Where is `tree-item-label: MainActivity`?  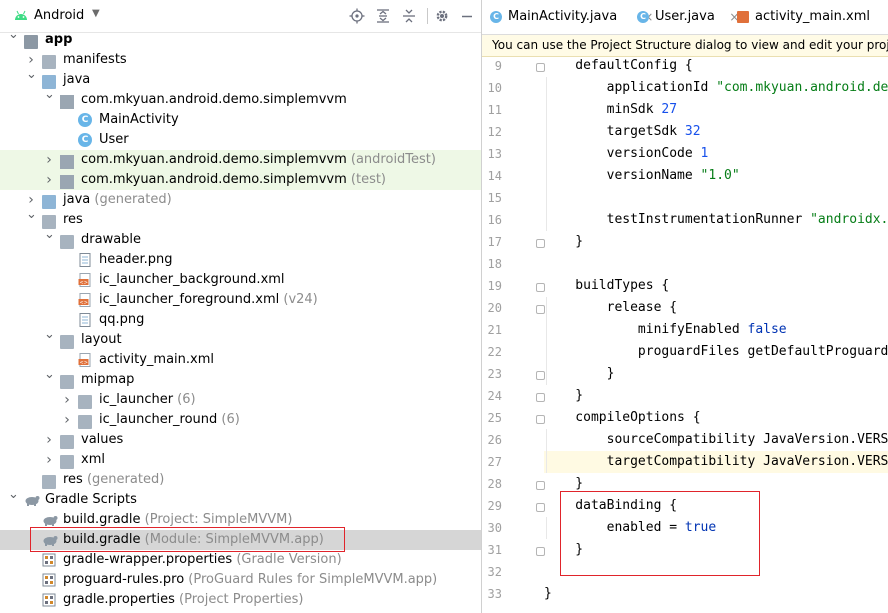 tree-item-label: MainActivity is located at coordinates (139, 120).